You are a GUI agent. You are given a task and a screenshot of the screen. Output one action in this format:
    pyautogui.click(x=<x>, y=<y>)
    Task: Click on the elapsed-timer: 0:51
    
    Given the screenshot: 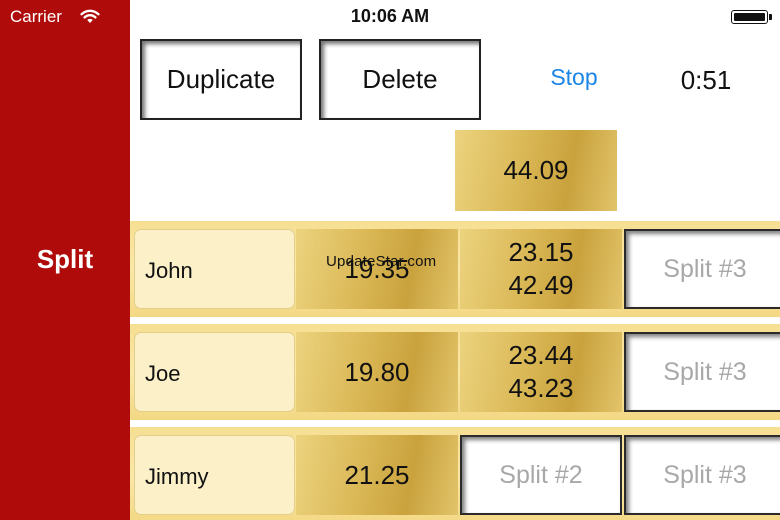 What is the action you would take?
    pyautogui.click(x=706, y=80)
    